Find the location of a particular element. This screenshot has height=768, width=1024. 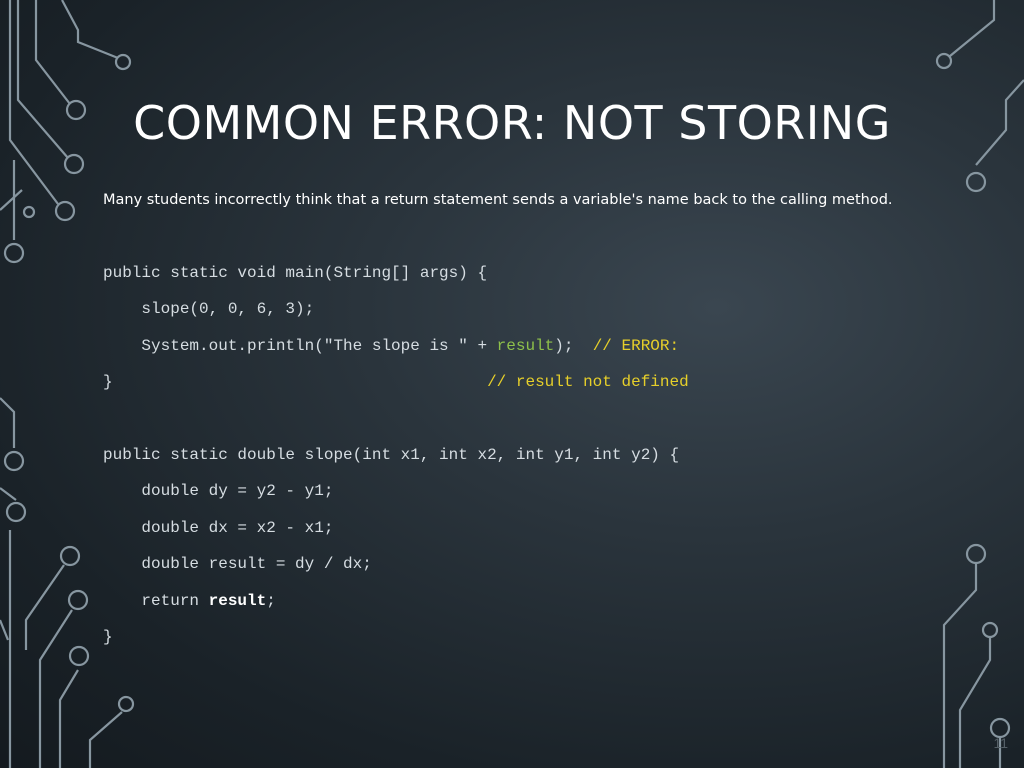

code-comment: // result not defined is located at coordinates (588, 382).